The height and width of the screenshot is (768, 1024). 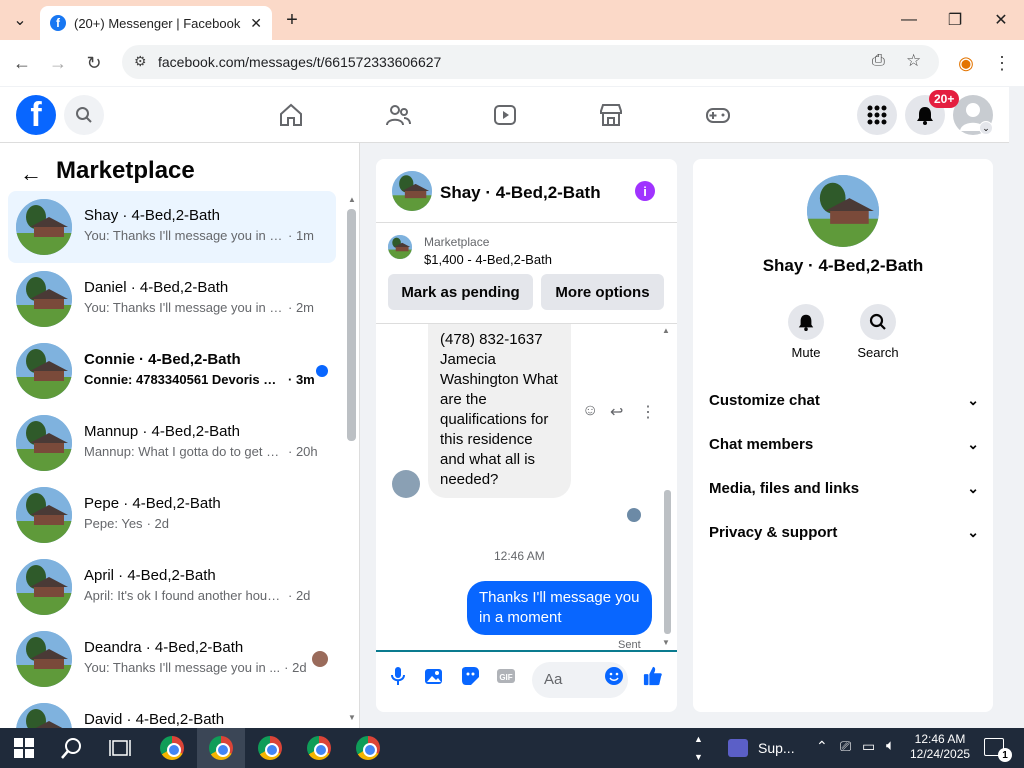 I want to click on clock-date: 12/24/2025, so click(x=940, y=754).